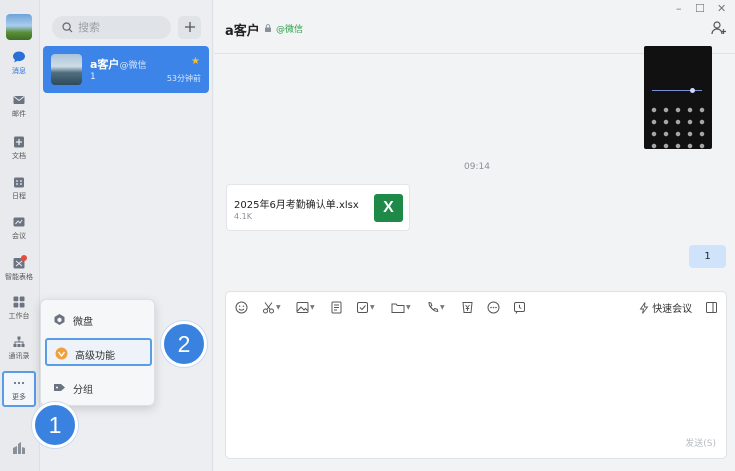 The image size is (735, 471). Describe the element at coordinates (707, 256) in the screenshot. I see `my-message-bubble: 1` at that location.